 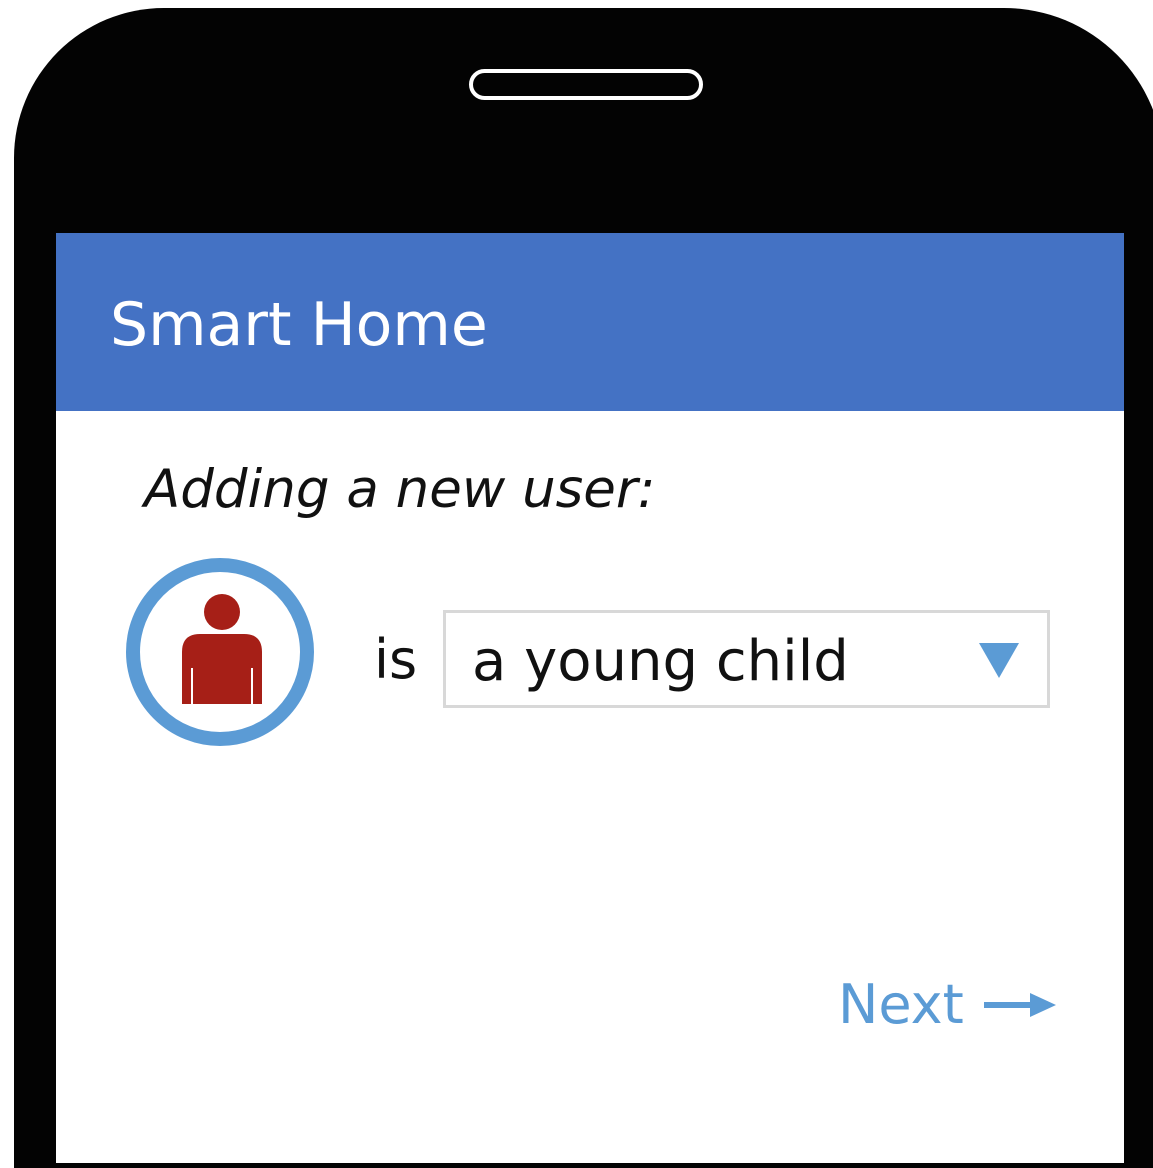 What do you see at coordinates (400, 489) in the screenshot?
I see `add-user-prompt: Adding a new user:` at bounding box center [400, 489].